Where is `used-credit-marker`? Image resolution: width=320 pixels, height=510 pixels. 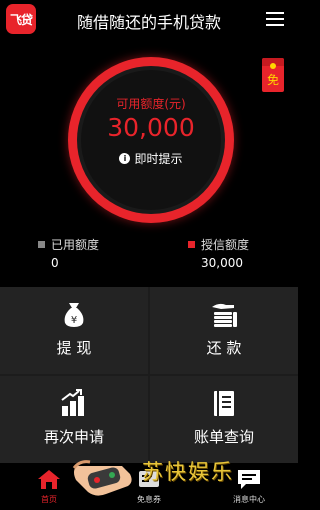 used-credit-marker is located at coordinates (41, 244).